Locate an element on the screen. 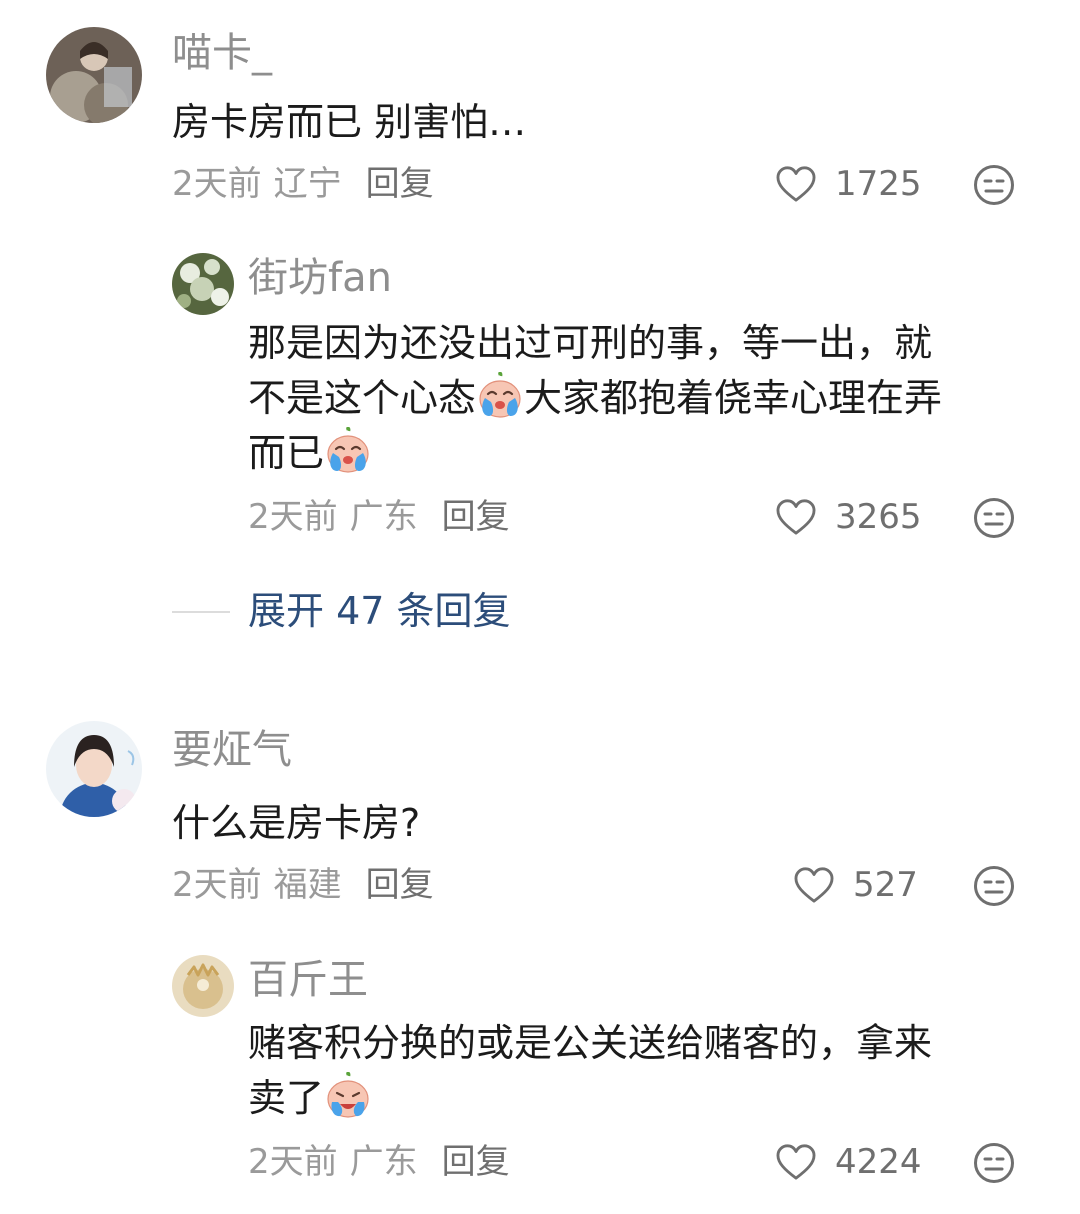  comment-text: 什么是房卡房? is located at coordinates (296, 823).